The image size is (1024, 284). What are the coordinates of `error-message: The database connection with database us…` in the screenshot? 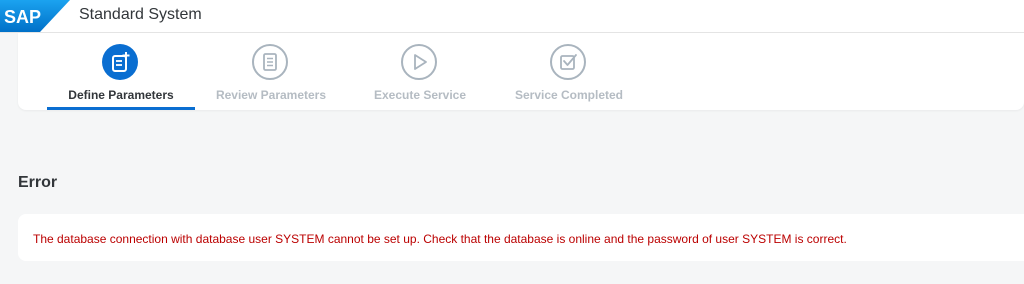 It's located at (440, 239).